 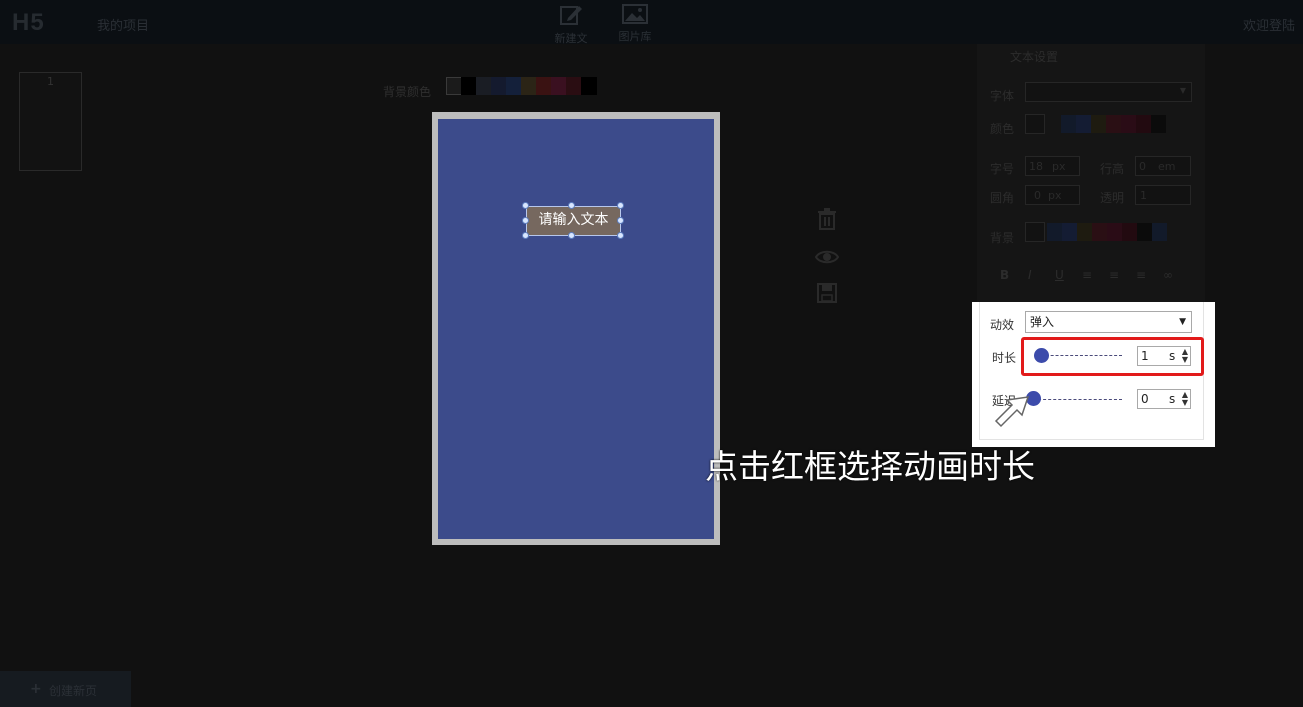 I want to click on app-logo: H5, so click(x=28, y=22).